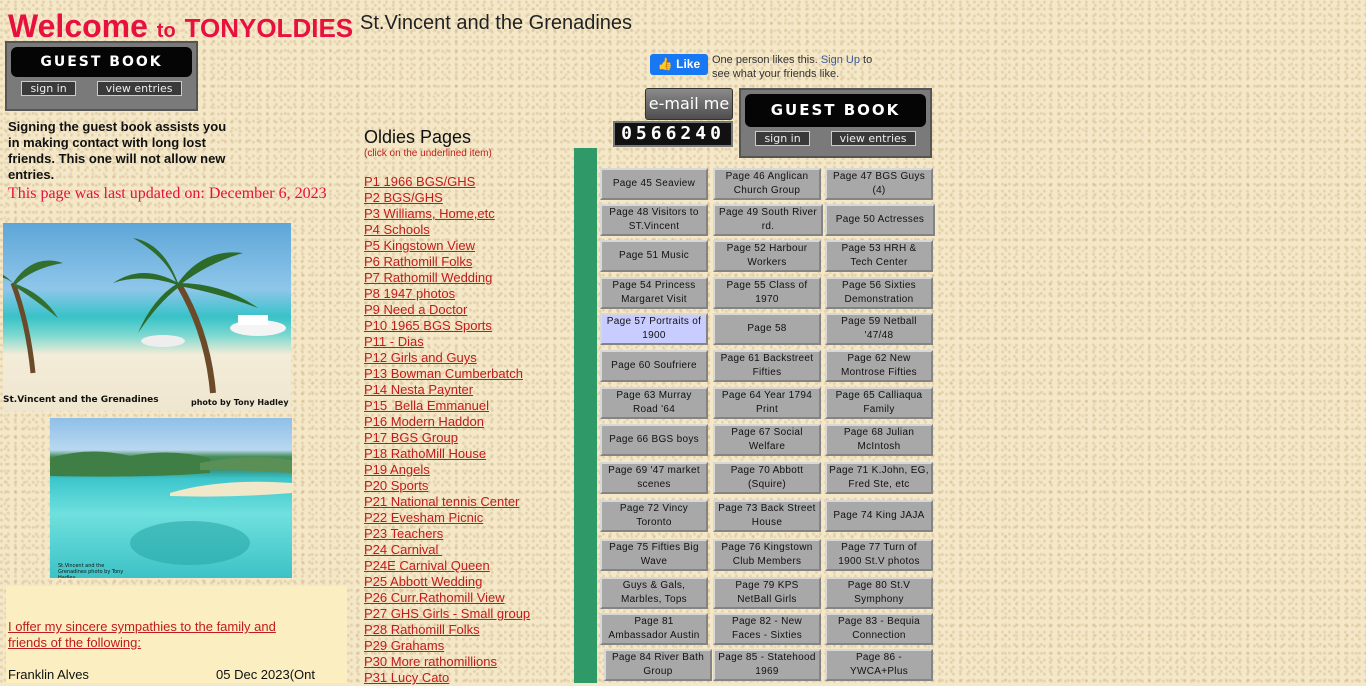 Image resolution: width=1366 pixels, height=686 pixels. I want to click on email-me-button: e-mail me, so click(689, 104).